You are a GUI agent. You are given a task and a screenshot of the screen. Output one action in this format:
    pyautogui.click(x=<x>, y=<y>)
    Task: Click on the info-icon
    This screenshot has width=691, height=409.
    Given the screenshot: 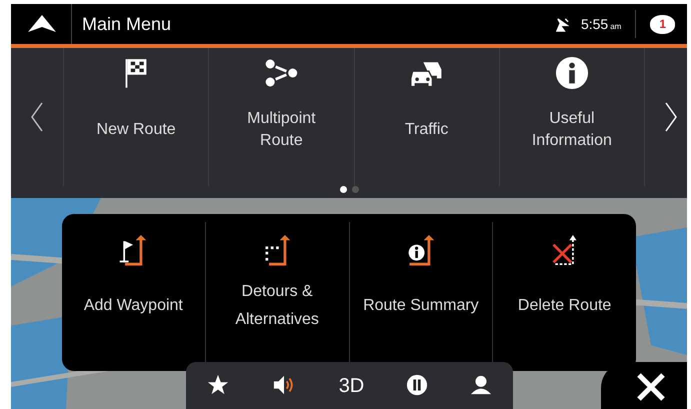 What is the action you would take?
    pyautogui.click(x=571, y=73)
    